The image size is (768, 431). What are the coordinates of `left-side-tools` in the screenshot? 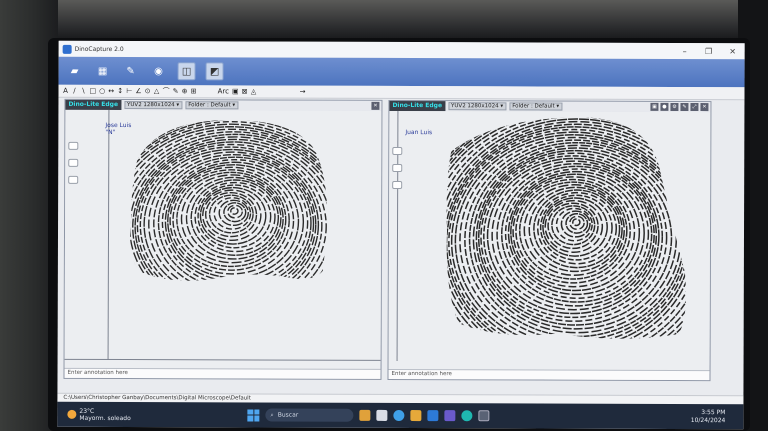 It's located at (73, 162).